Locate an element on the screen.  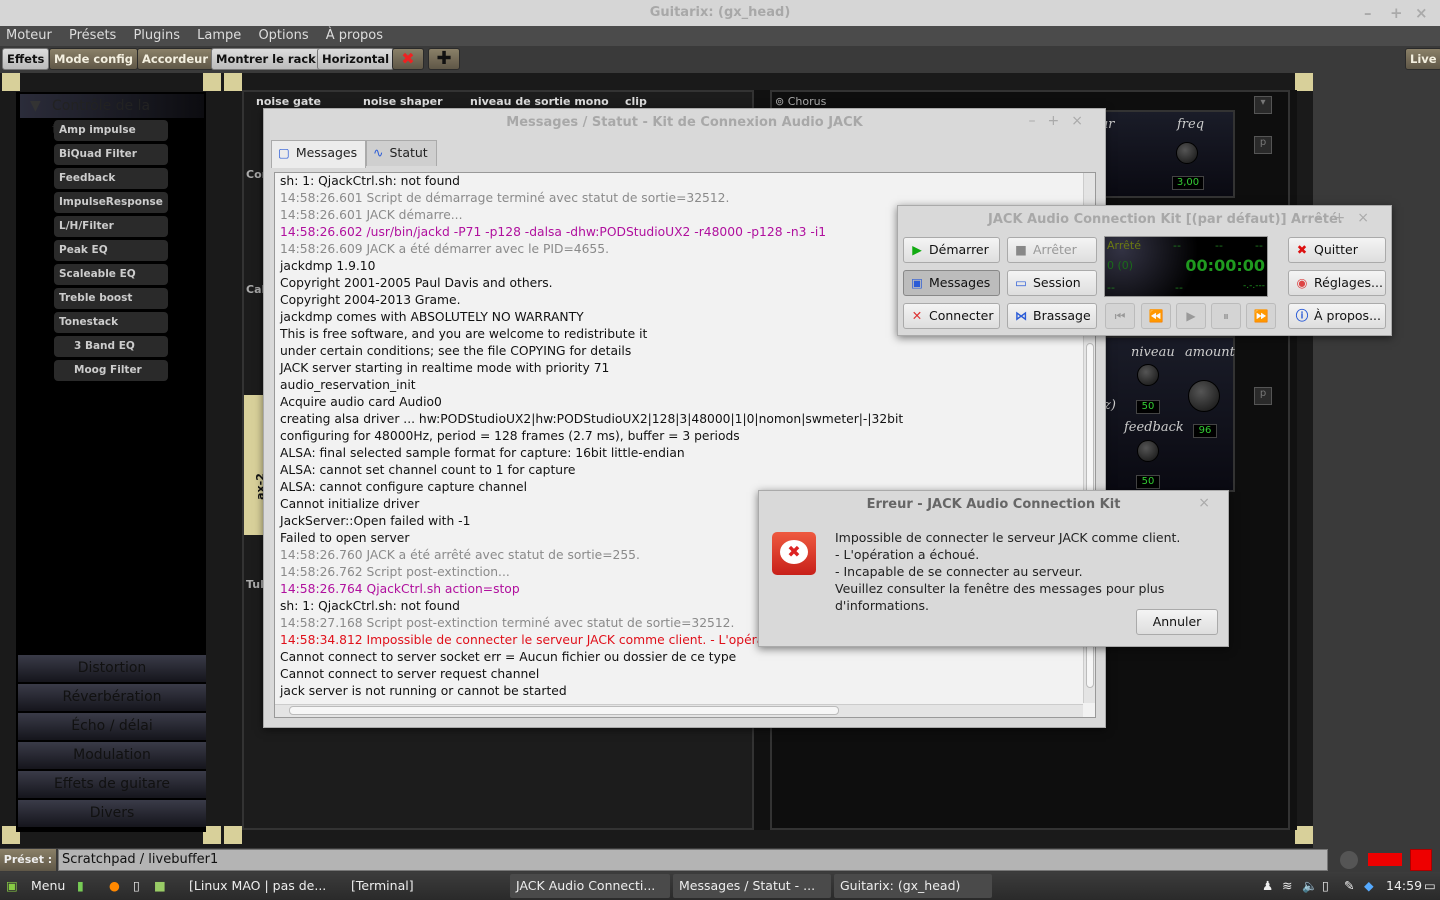
firefox-icon: ● is located at coordinates (114, 886).